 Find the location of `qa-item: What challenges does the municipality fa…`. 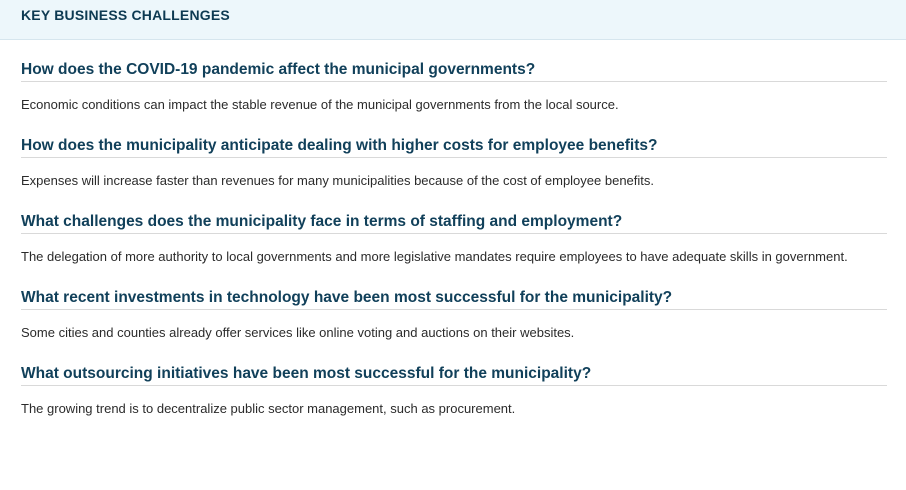

qa-item: What challenges does the municipality fa… is located at coordinates (454, 240).